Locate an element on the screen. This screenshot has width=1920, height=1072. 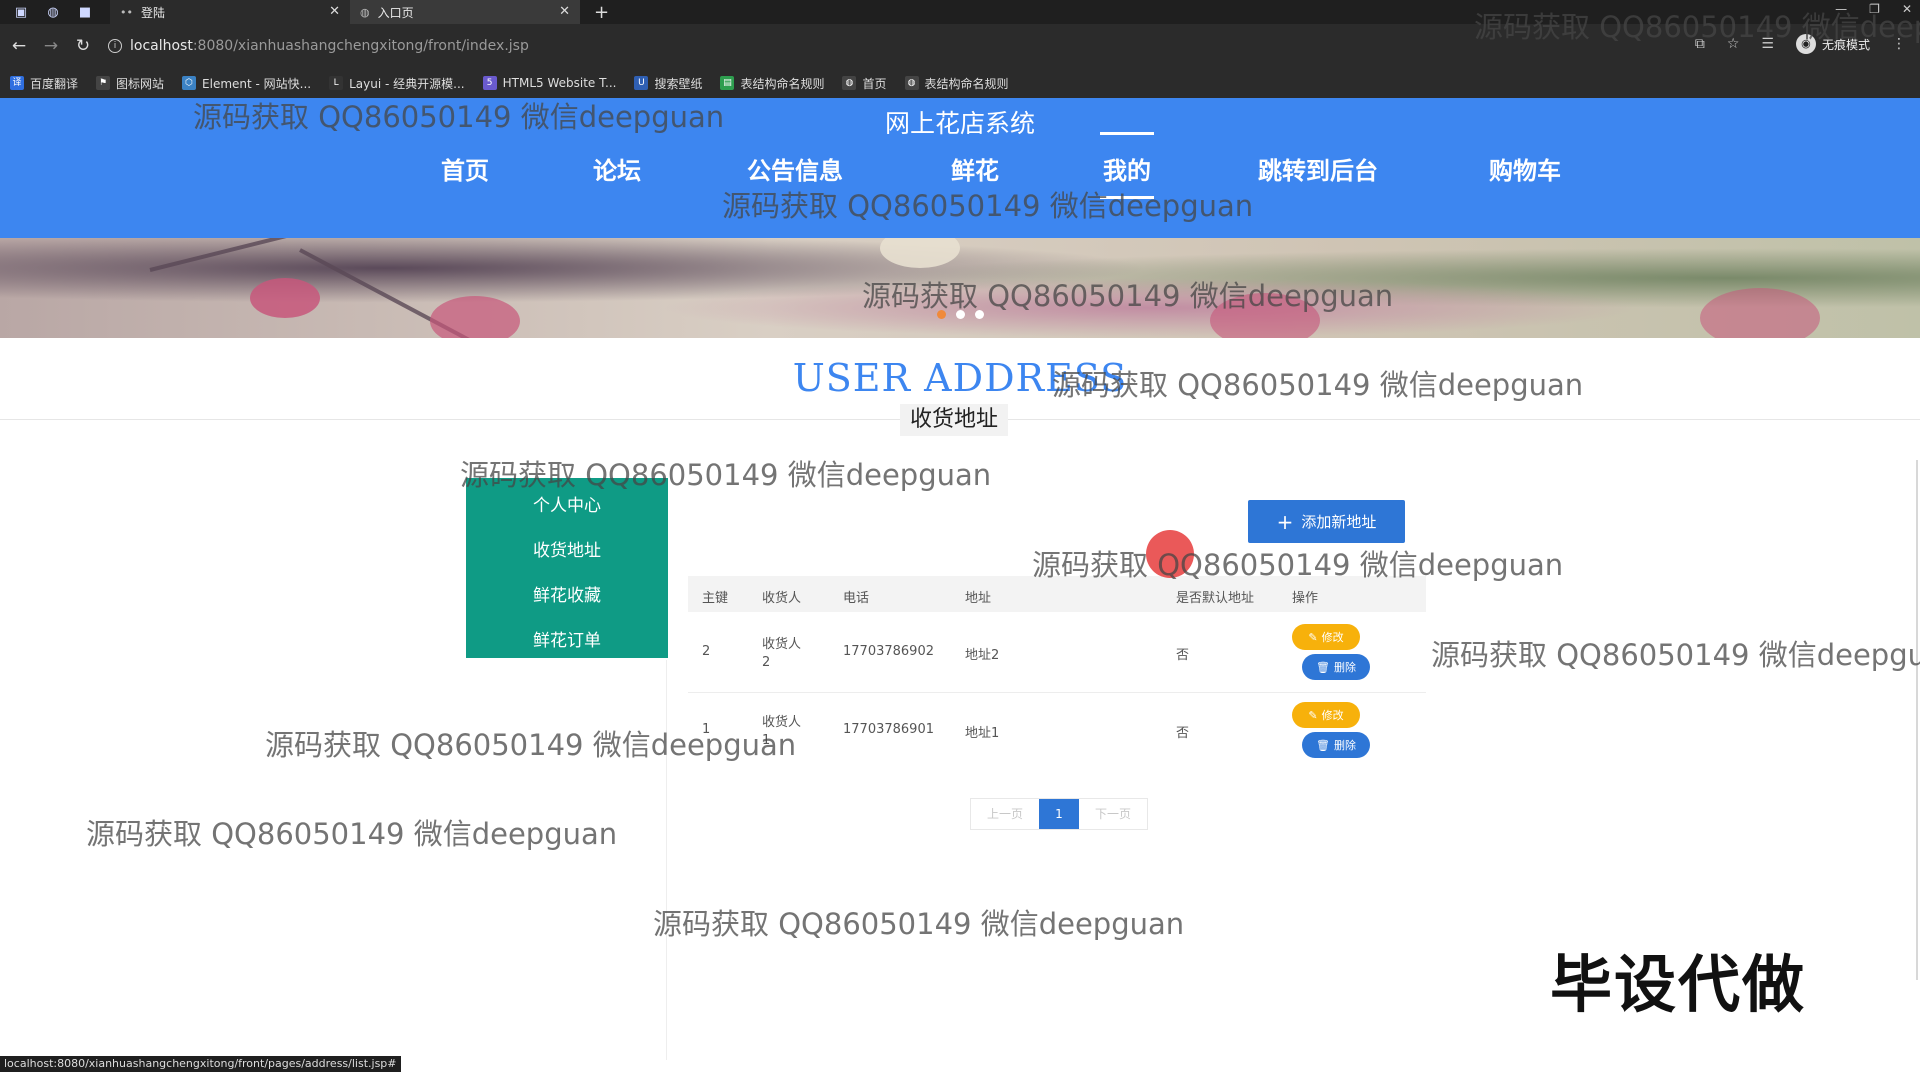
pagination: 上一页 1 下一页 is located at coordinates (1059, 814).